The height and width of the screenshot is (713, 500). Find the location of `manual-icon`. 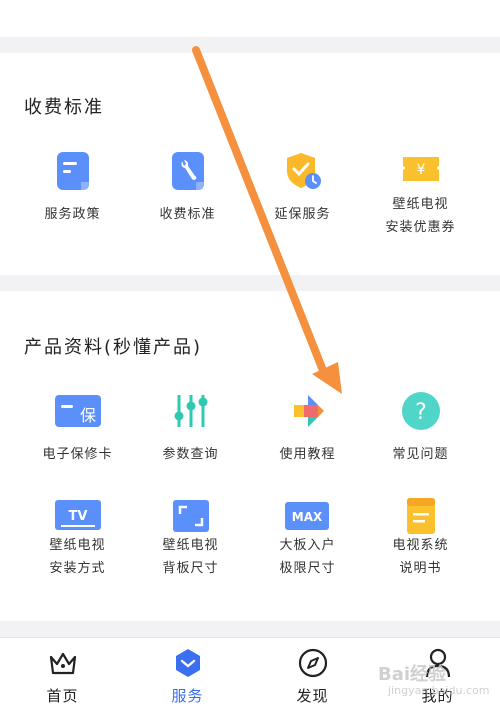

manual-icon is located at coordinates (421, 516).